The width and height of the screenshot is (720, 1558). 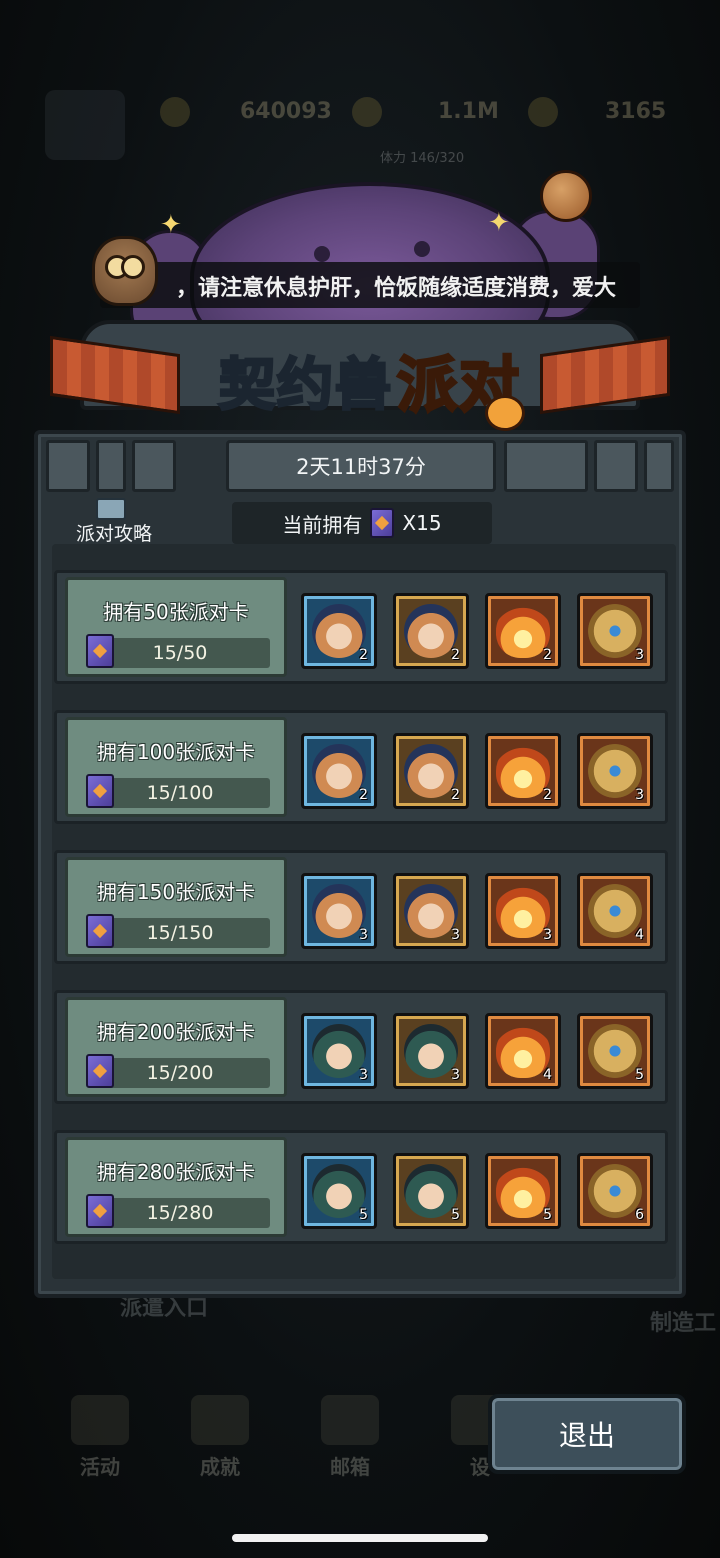 What do you see at coordinates (175, 112) in the screenshot?
I see `gold-icon` at bounding box center [175, 112].